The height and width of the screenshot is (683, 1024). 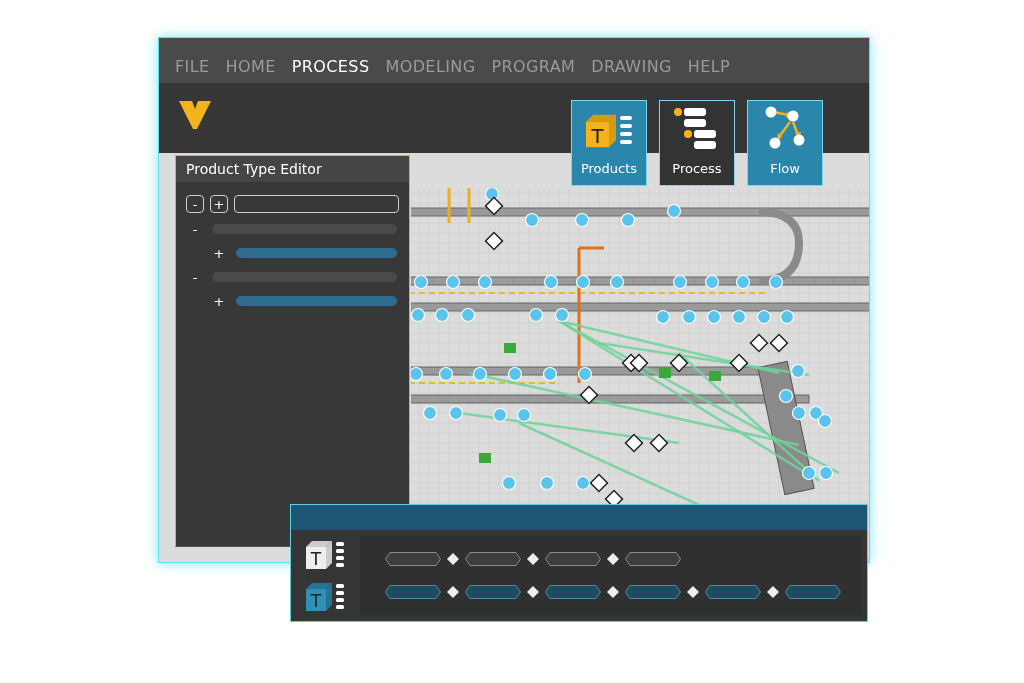 I want to click on logo-icon, so click(x=195, y=115).